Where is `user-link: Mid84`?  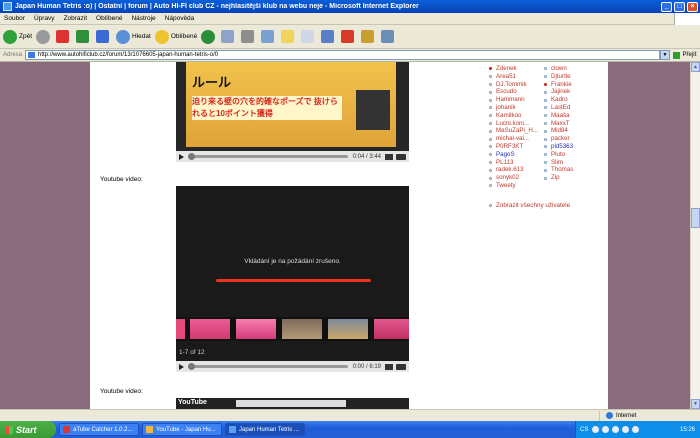
user-link: Mid84 is located at coordinates (571, 131).